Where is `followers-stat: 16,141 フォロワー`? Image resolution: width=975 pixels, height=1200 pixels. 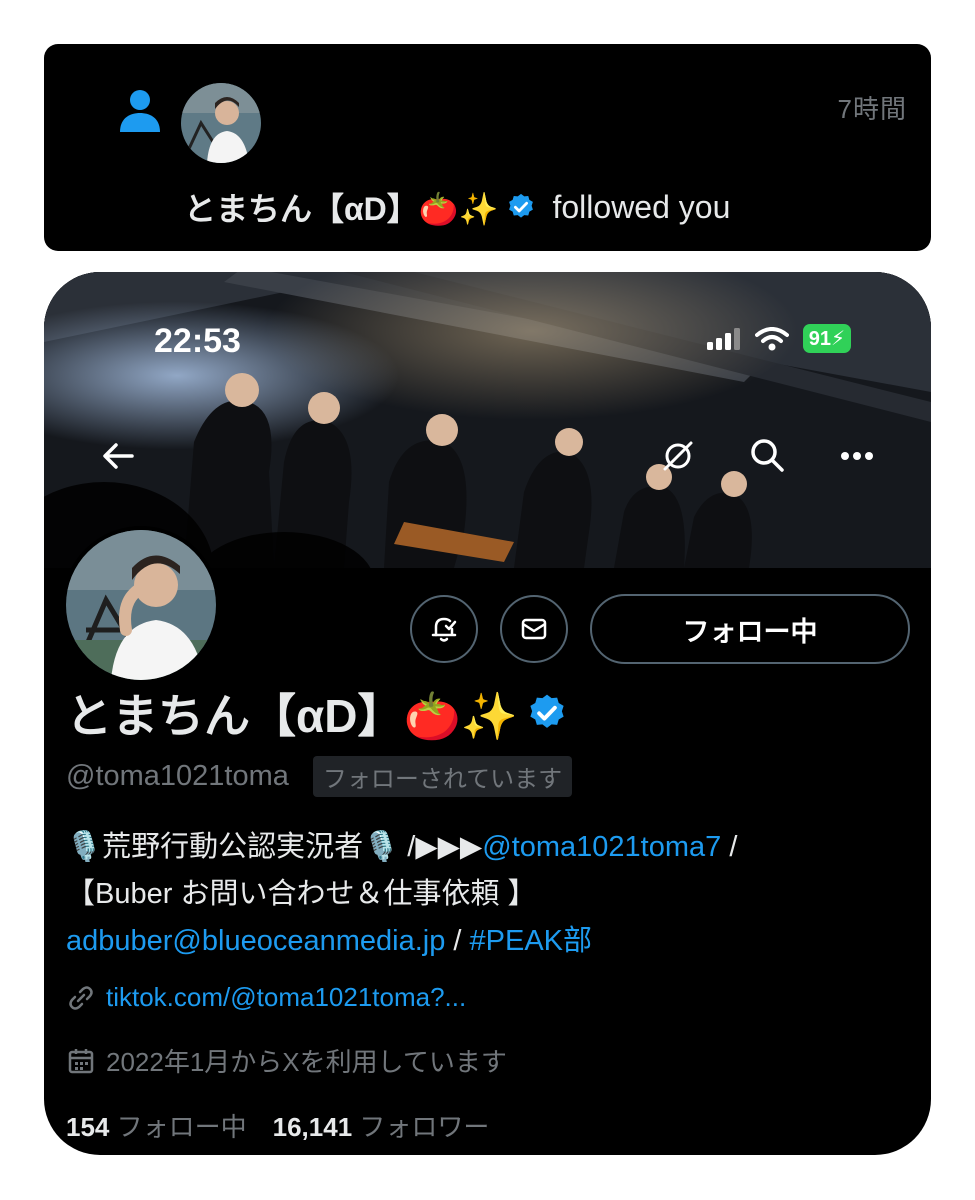
followers-stat: 16,141 フォロワー is located at coordinates (381, 1125).